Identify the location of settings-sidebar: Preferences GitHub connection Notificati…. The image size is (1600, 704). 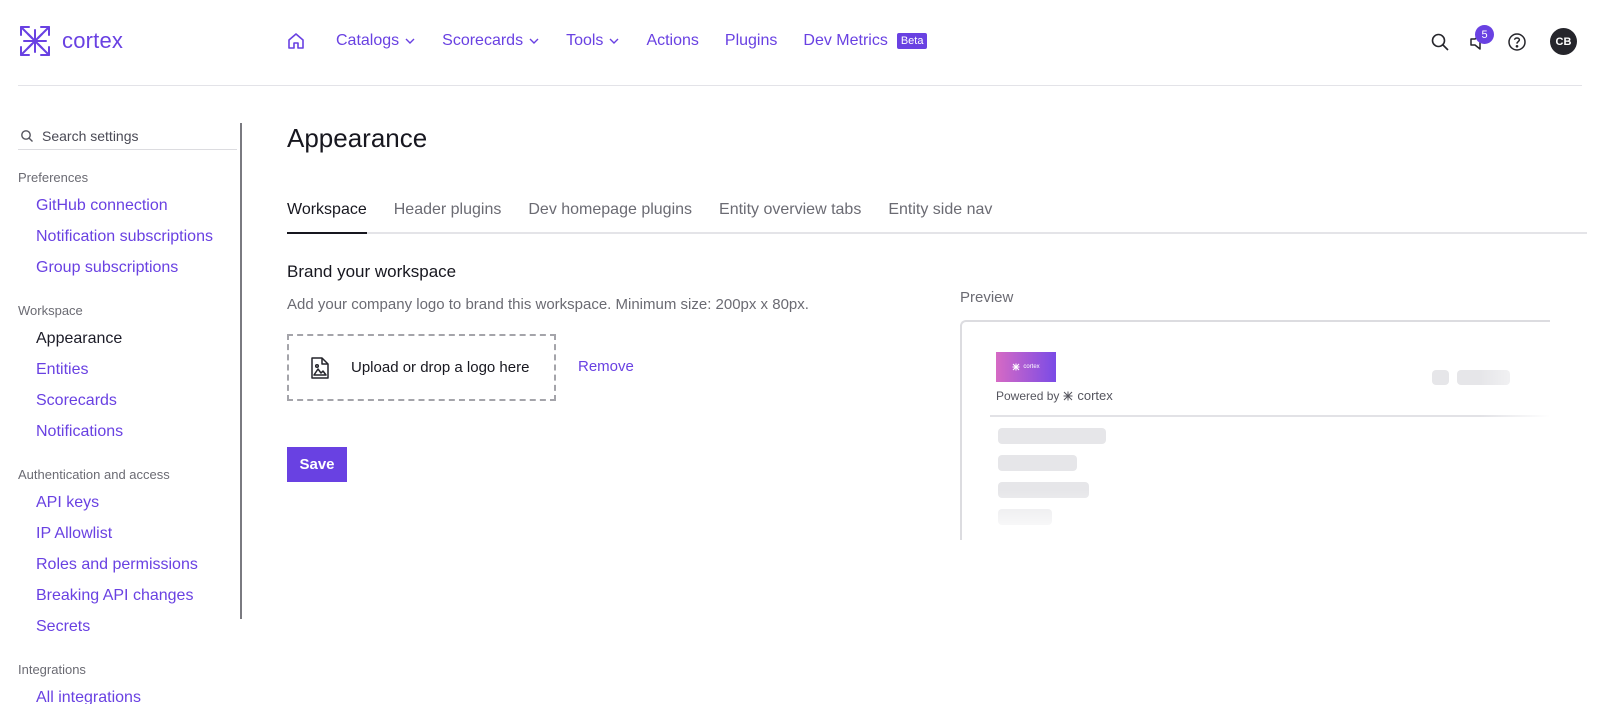
(130, 413).